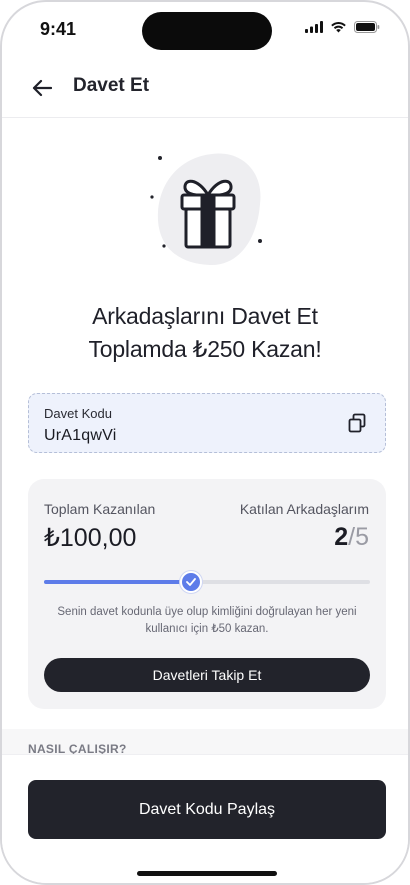 This screenshot has height=885, width=410. Describe the element at coordinates (304, 509) in the screenshot. I see `joined-friends-label: Katılan Arkadaşlarım` at that location.